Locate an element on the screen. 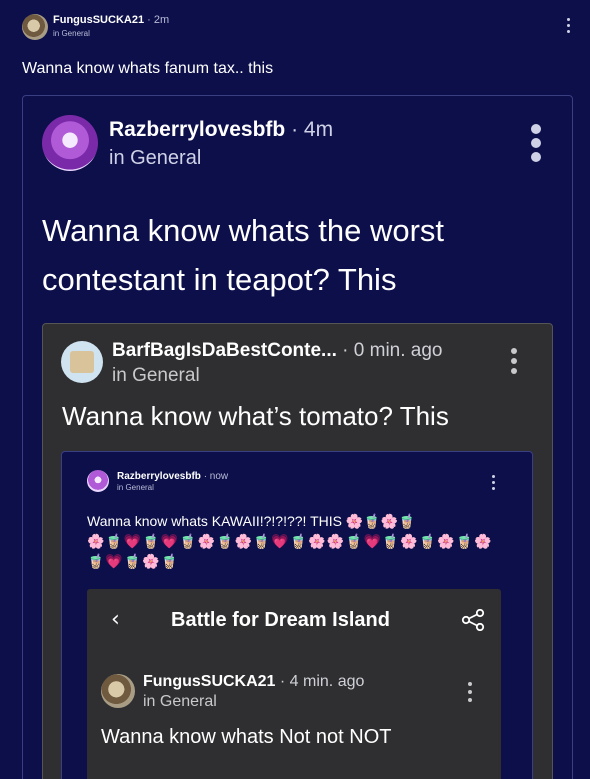 This screenshot has height=779, width=590. emoji-line: 🧋💗🧋🌸🧋 is located at coordinates (133, 561).